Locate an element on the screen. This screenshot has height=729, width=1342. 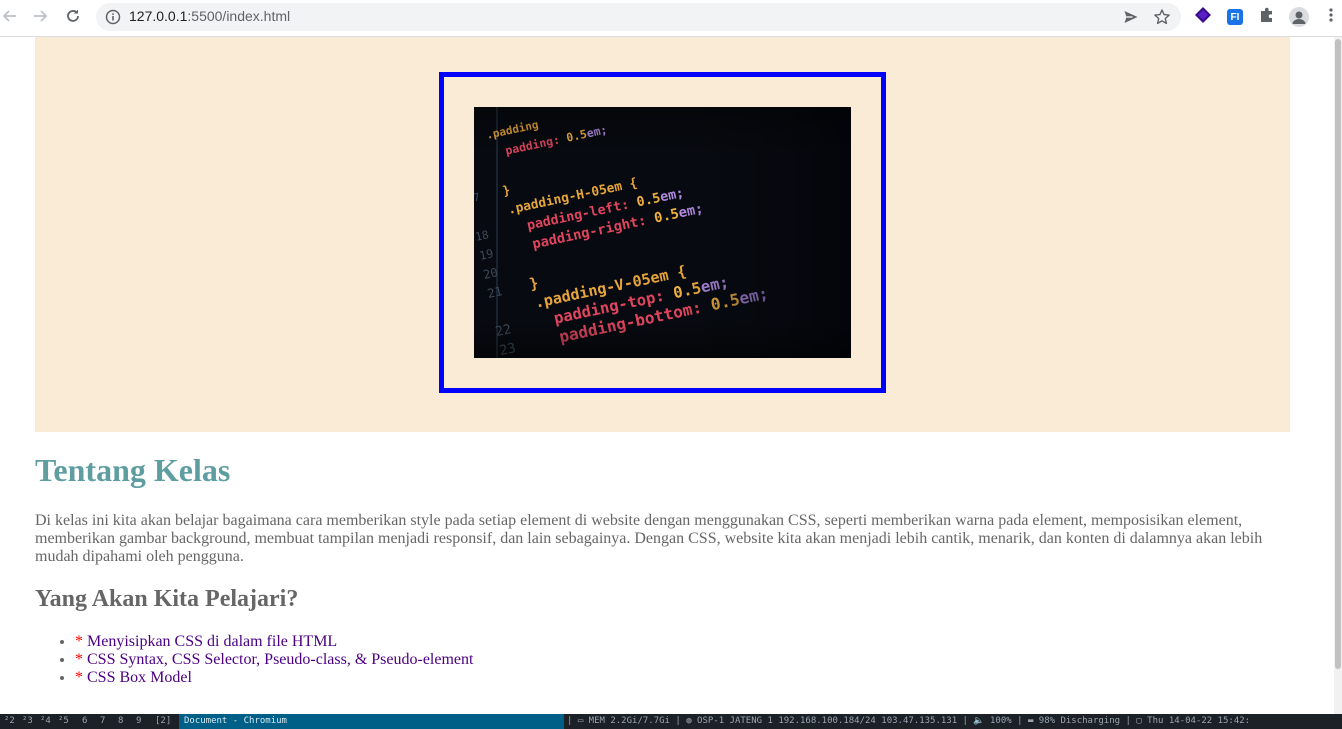
profile-icon is located at coordinates (1299, 17).